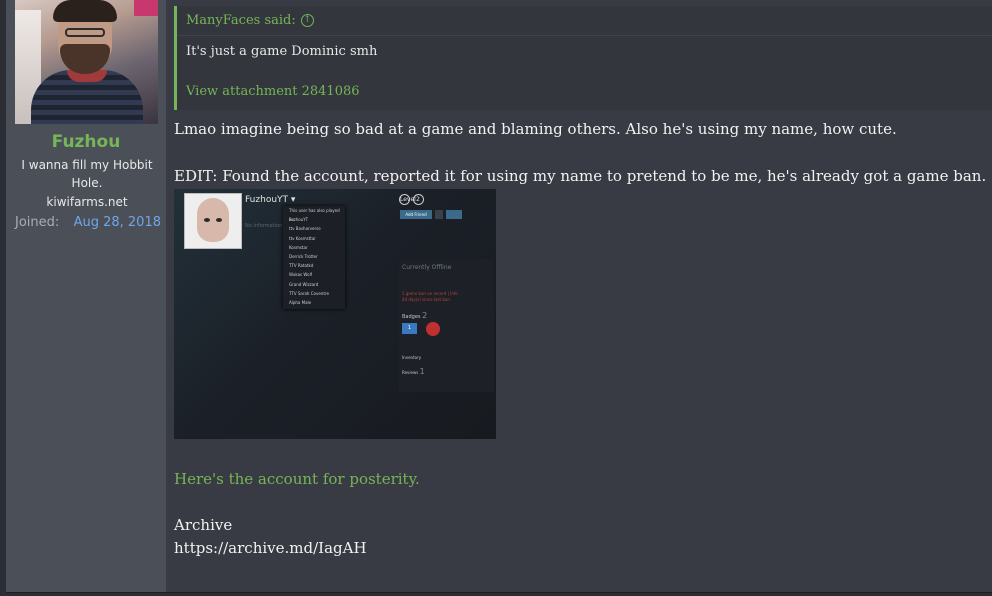 Image resolution: width=992 pixels, height=596 pixels. I want to click on joined-row: Joined: Aug 28, 2018, so click(88, 222).